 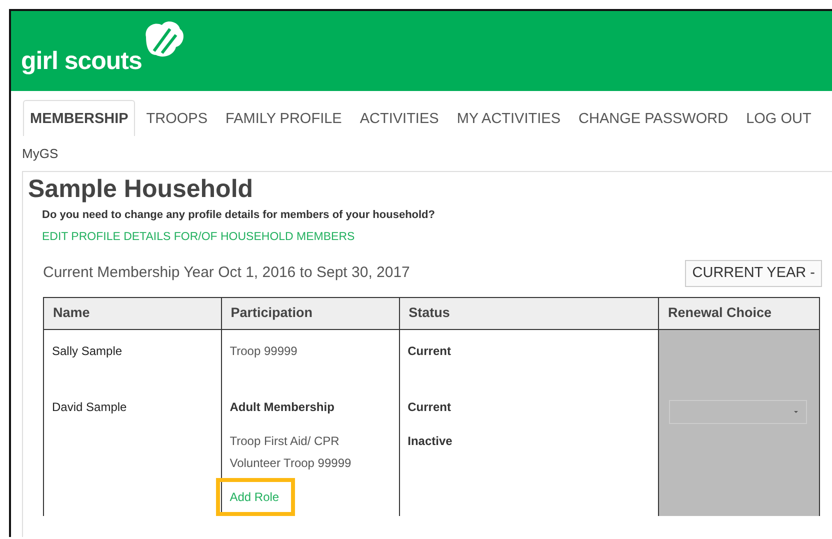 I want to click on breadcrumb: MyGS, so click(x=421, y=150).